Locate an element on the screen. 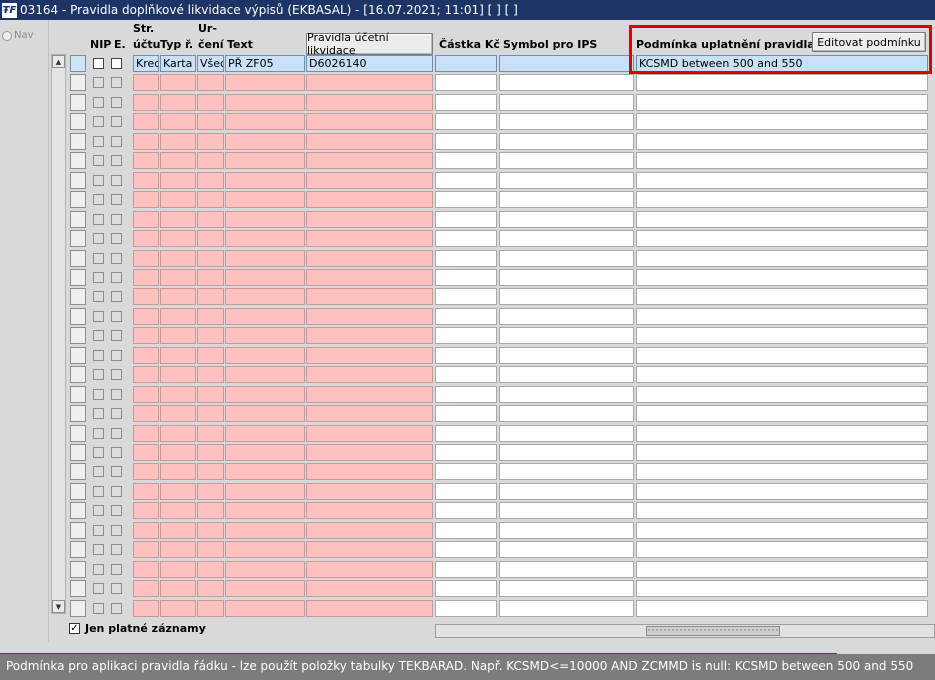 This screenshot has height=680, width=935. cell-urceni: Všec is located at coordinates (210, 63).